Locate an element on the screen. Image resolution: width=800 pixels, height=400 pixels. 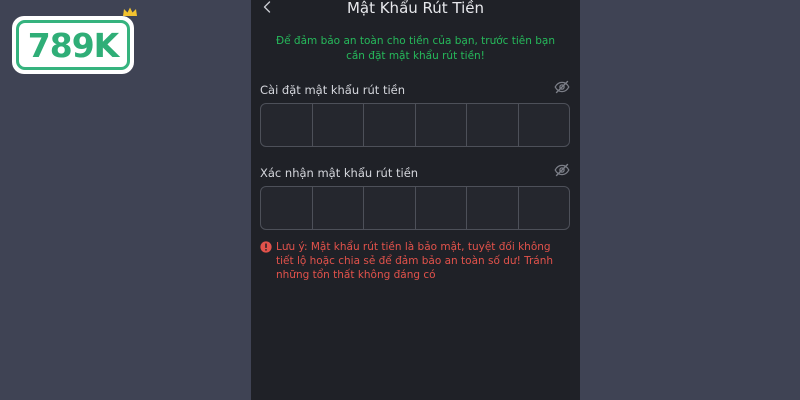
alert-circle-icon is located at coordinates (266, 247).